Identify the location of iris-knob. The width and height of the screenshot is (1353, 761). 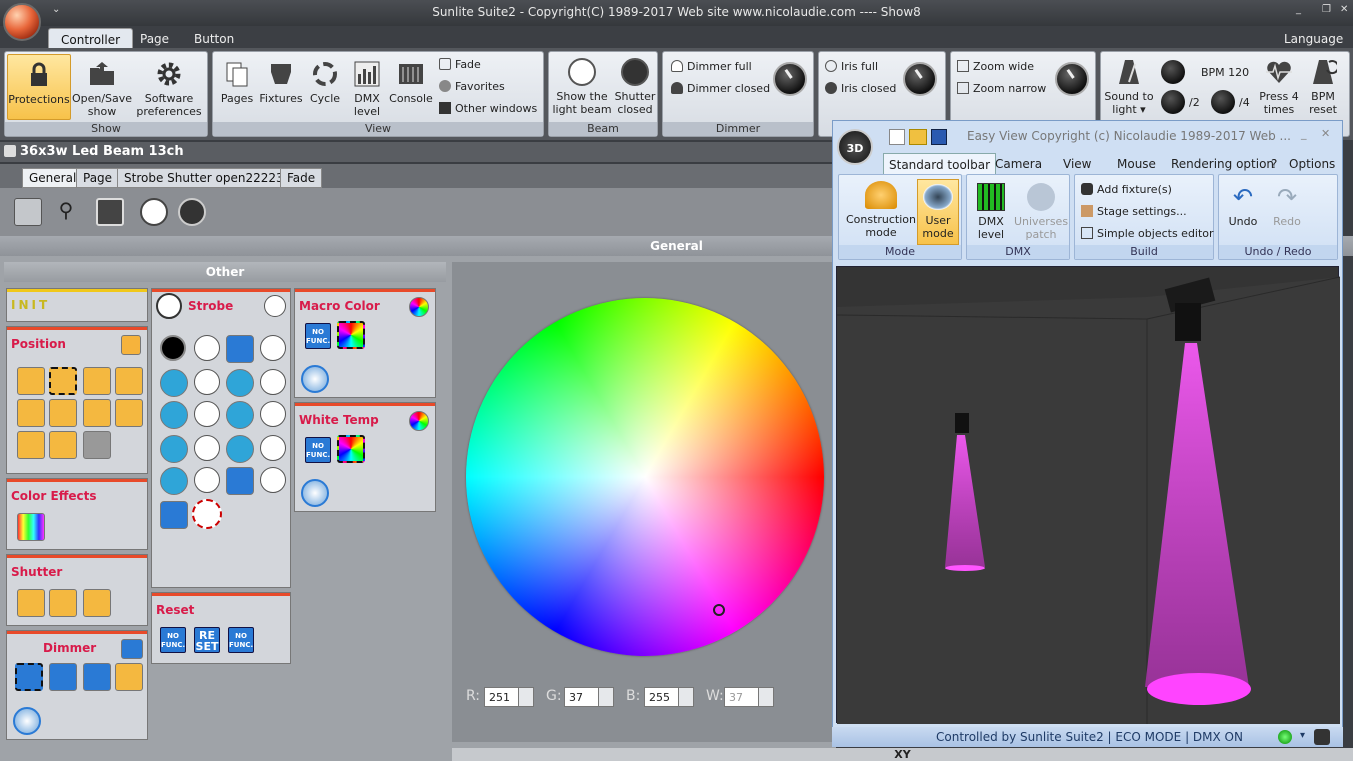
(920, 79).